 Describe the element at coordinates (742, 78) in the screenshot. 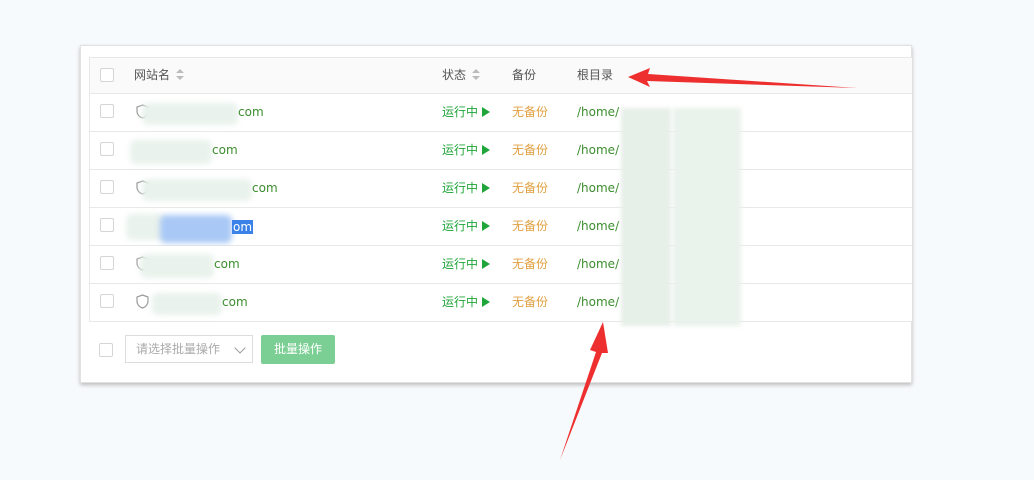

I see `red-arrow-to-root-header` at that location.